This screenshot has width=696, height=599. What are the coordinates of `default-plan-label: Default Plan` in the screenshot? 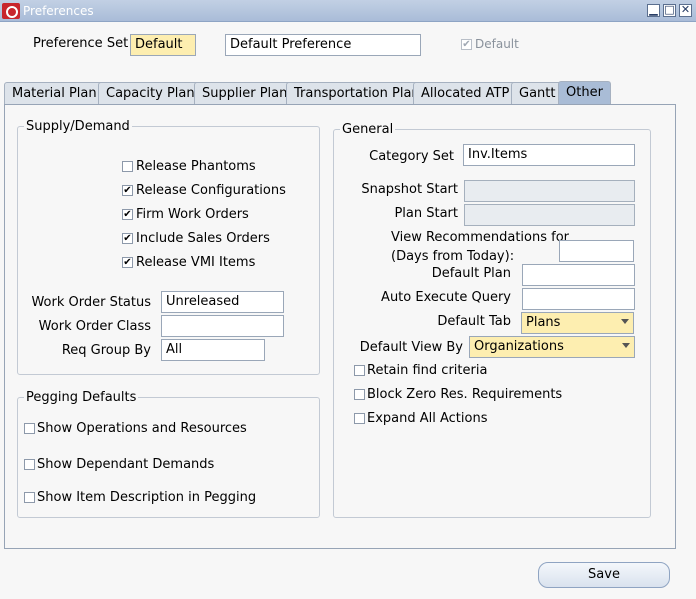 It's located at (471, 273).